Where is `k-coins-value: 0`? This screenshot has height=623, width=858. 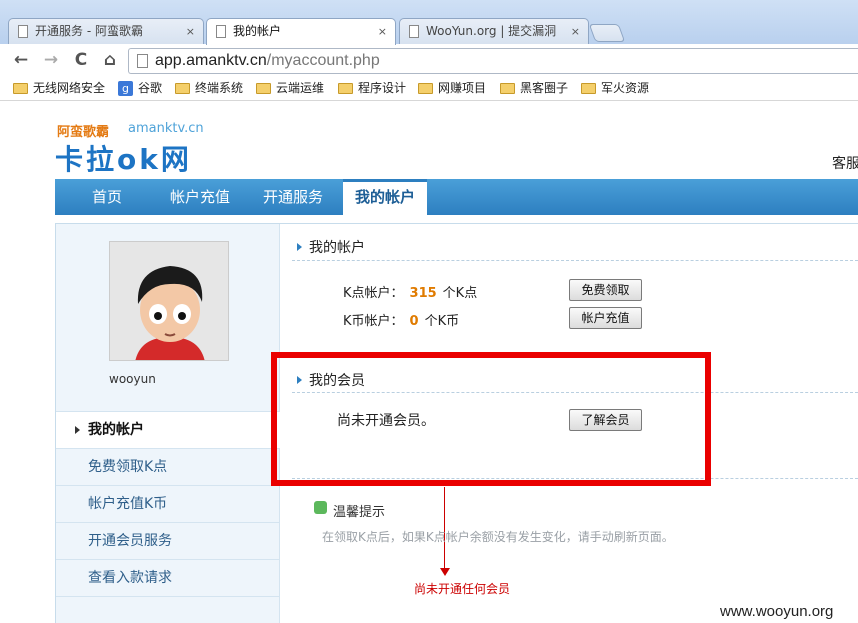
k-coins-value: 0 is located at coordinates (414, 321).